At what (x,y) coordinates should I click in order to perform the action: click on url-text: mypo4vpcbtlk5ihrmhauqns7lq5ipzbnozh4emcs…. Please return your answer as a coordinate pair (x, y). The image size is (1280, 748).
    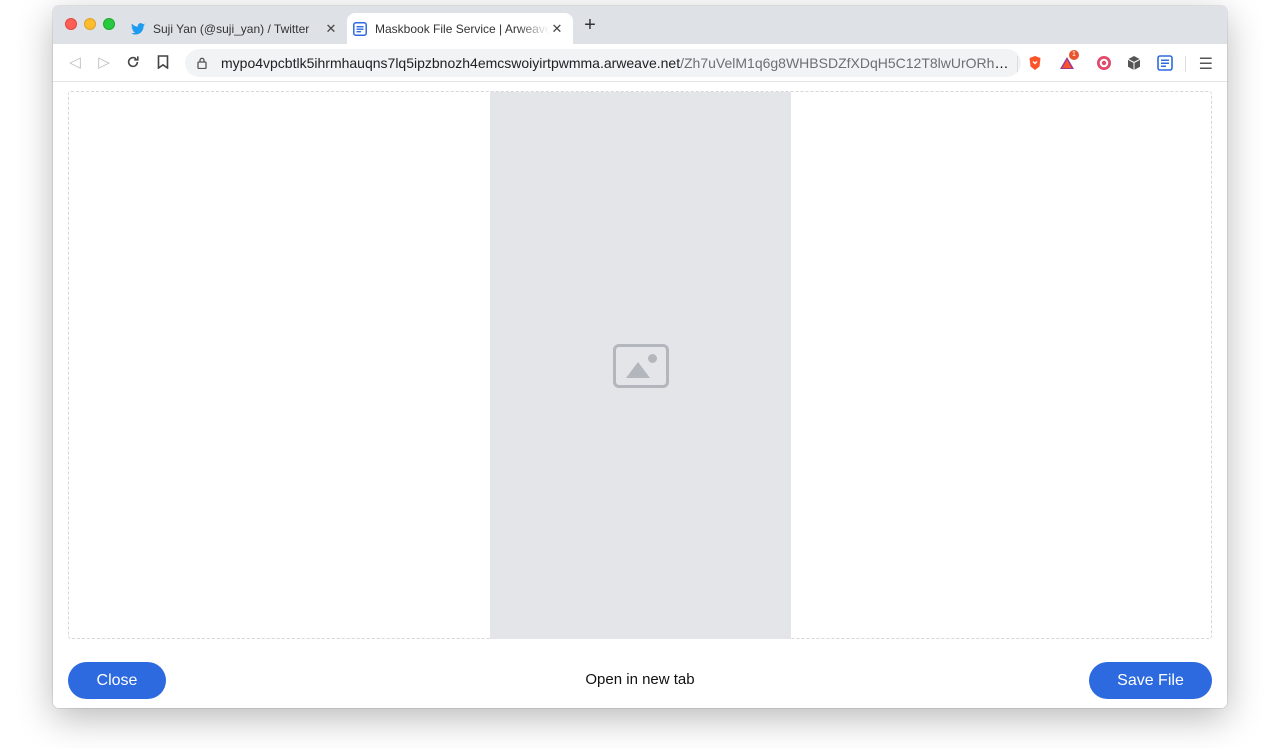
    Looking at the image, I should click on (616, 63).